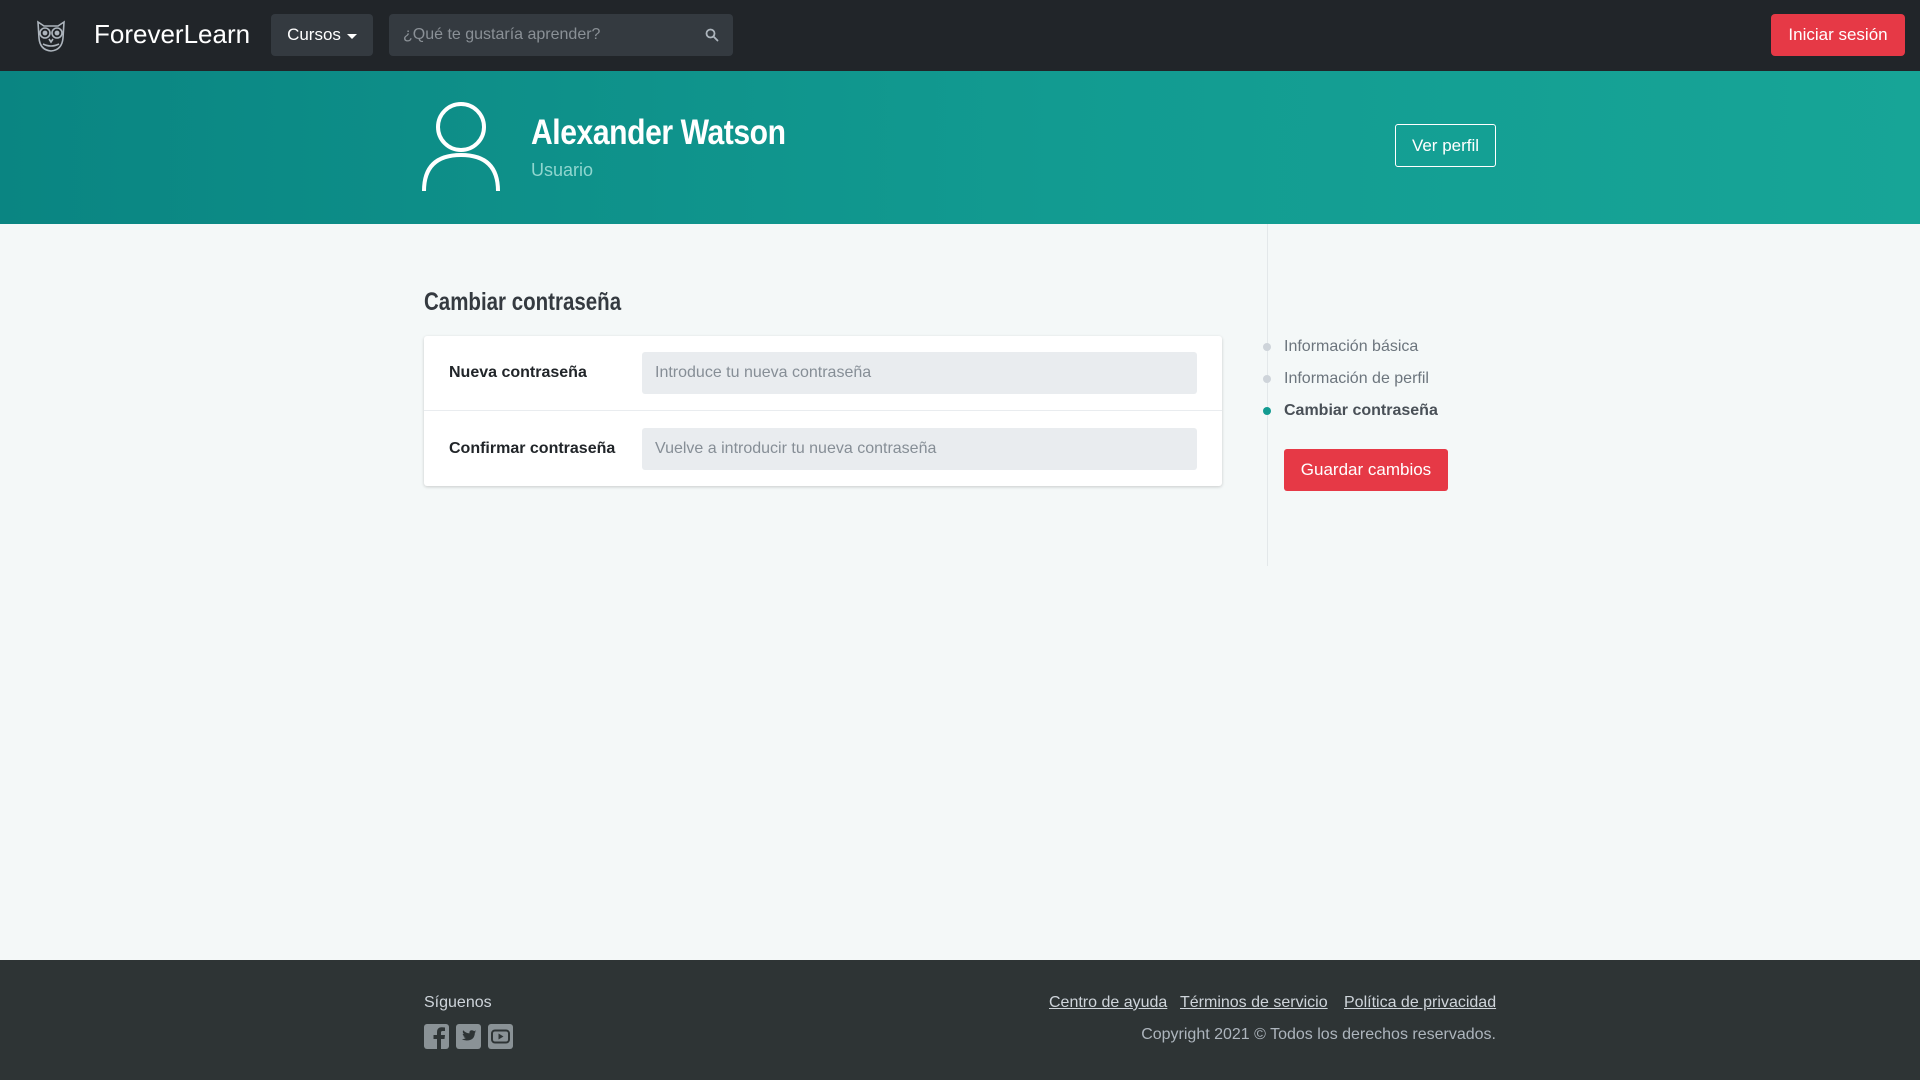  What do you see at coordinates (919, 373) in the screenshot?
I see `new-password-input` at bounding box center [919, 373].